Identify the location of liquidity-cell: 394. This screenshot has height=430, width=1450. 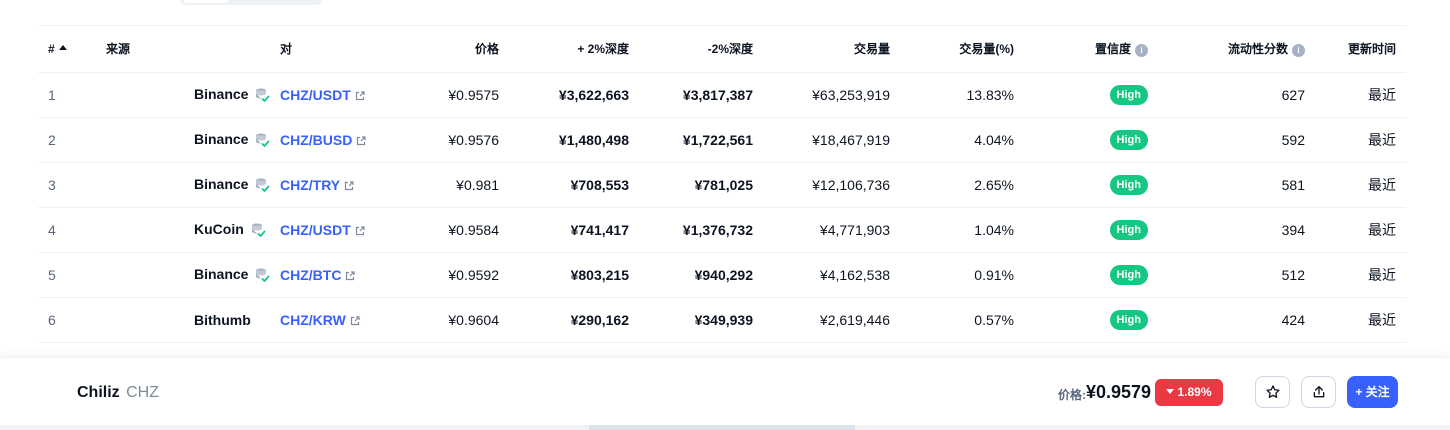
(1236, 230).